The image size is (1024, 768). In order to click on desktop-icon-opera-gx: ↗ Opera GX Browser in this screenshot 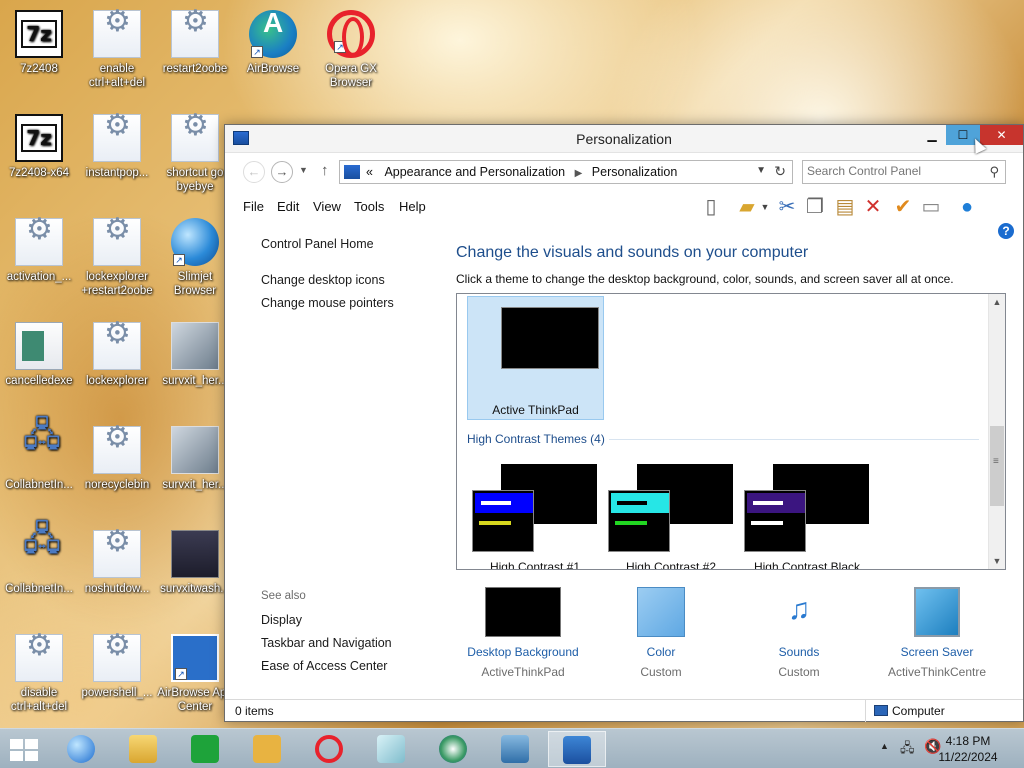, I will do `click(351, 50)`.